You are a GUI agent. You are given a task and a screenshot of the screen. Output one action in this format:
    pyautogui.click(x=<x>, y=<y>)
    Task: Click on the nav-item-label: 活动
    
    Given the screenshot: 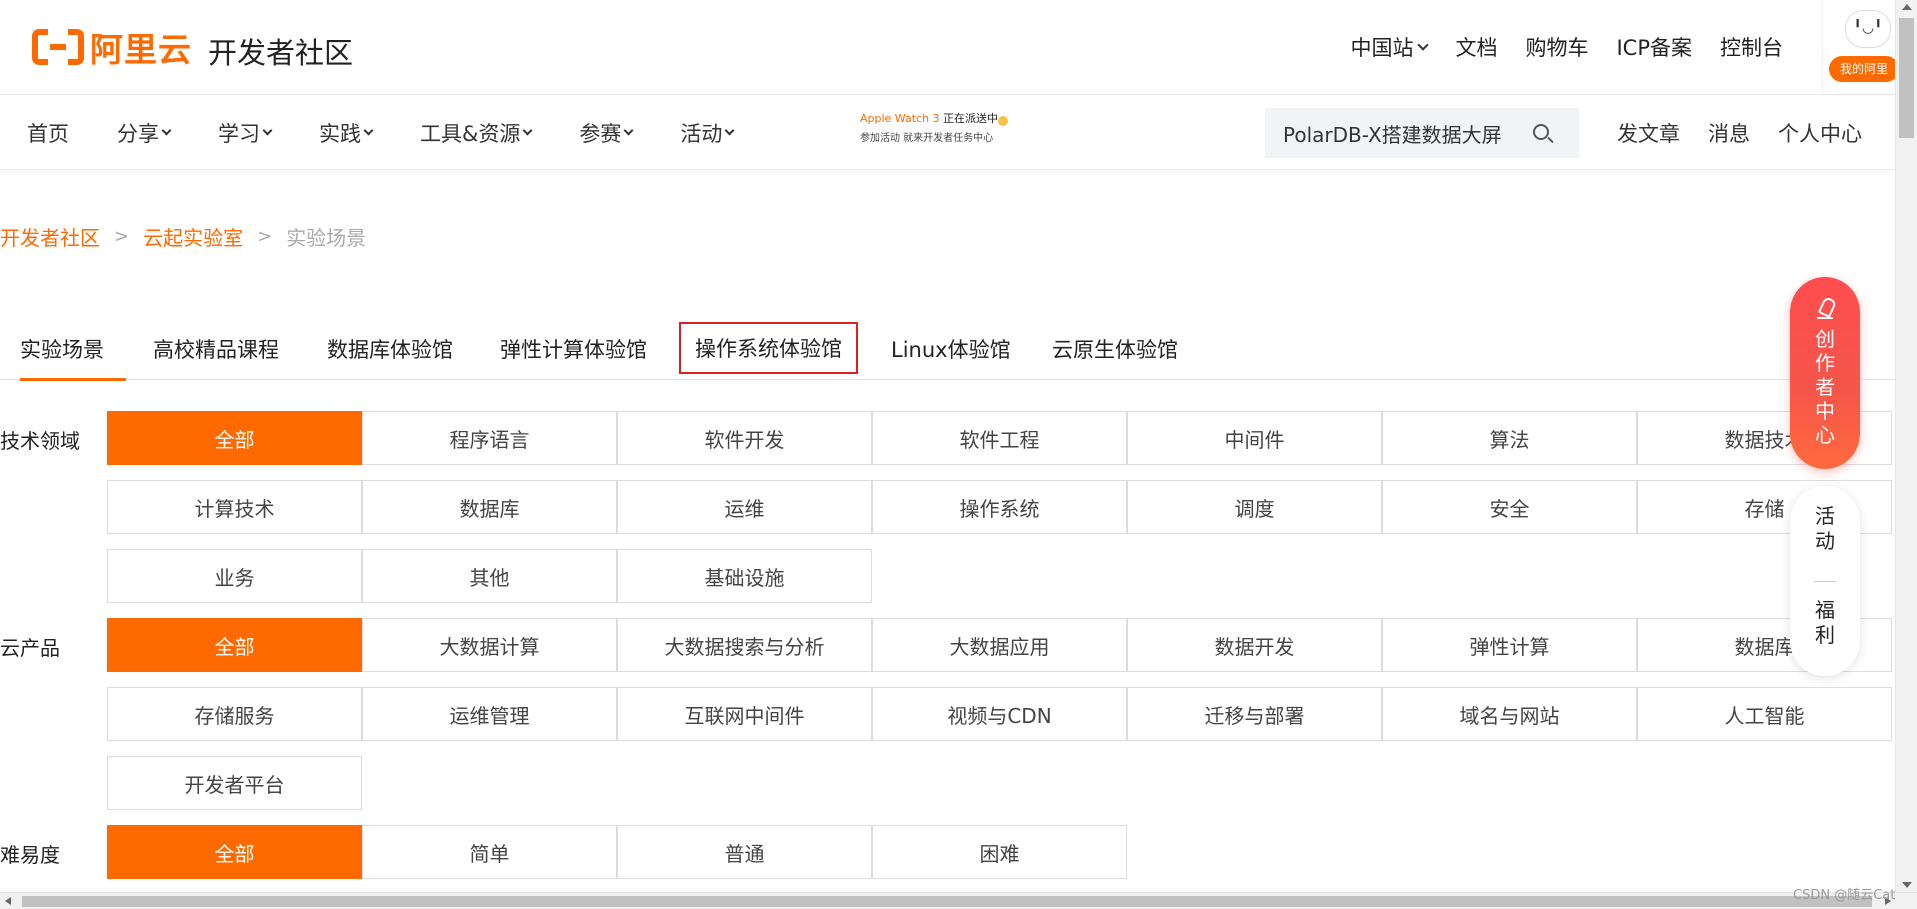 What is the action you would take?
    pyautogui.click(x=701, y=134)
    